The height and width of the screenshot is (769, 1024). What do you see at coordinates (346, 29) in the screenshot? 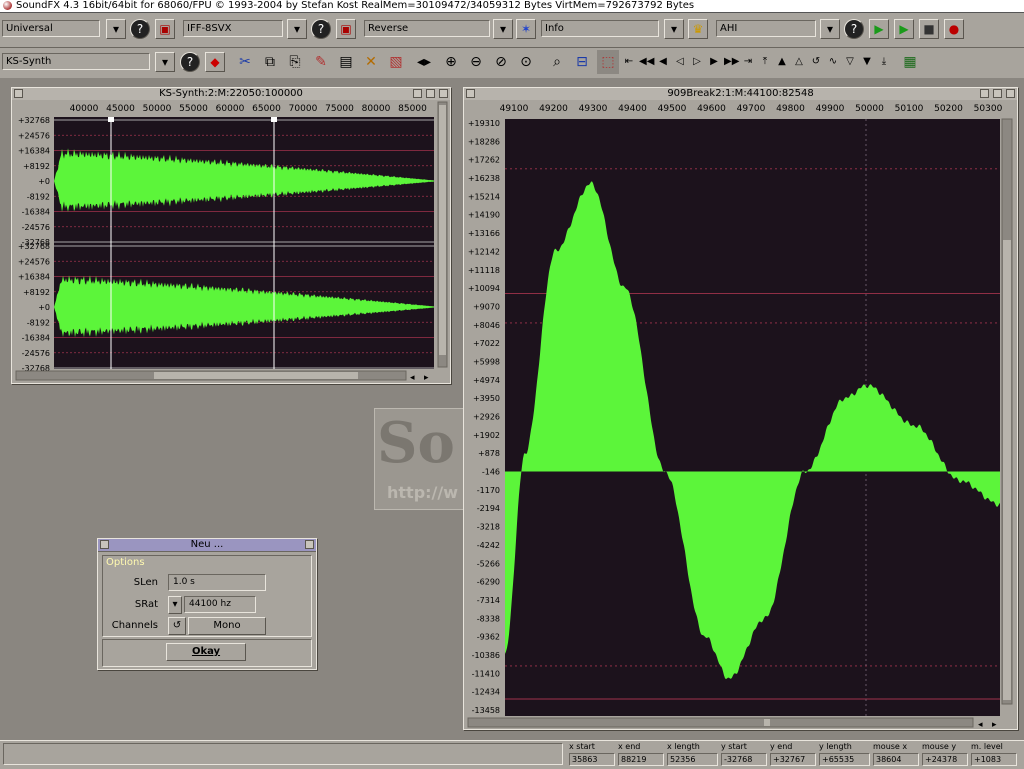
I see `saver-button: ▣` at bounding box center [346, 29].